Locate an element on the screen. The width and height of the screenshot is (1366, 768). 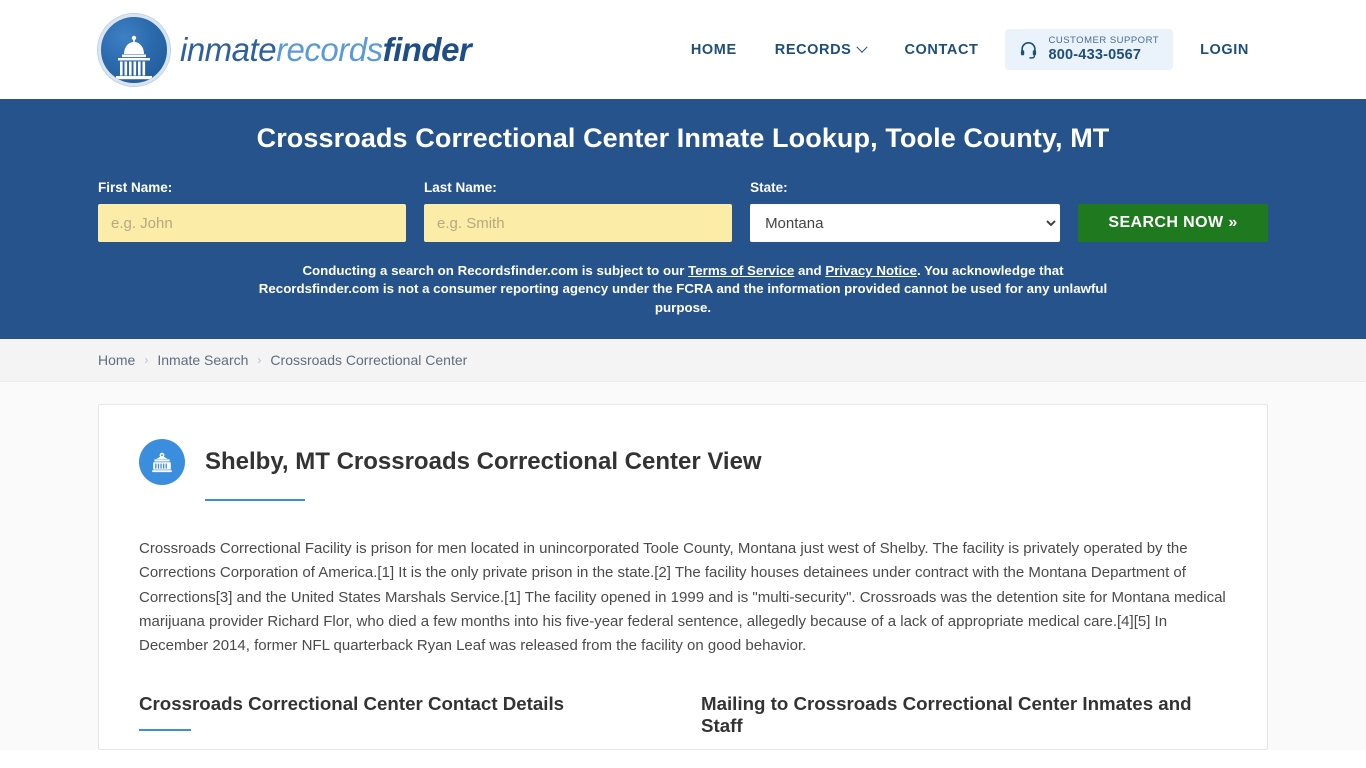
last-name-field-group: Last Name: is located at coordinates (578, 211).